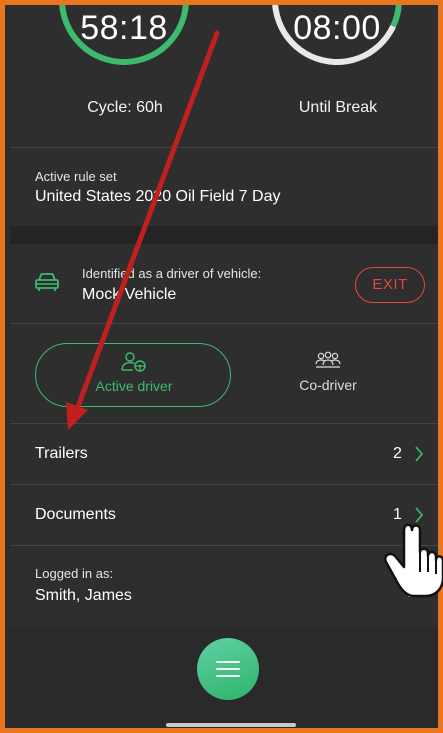 Image resolution: width=443 pixels, height=733 pixels. I want to click on logged-in-section: Logged in as: Smith, James, so click(224, 585).